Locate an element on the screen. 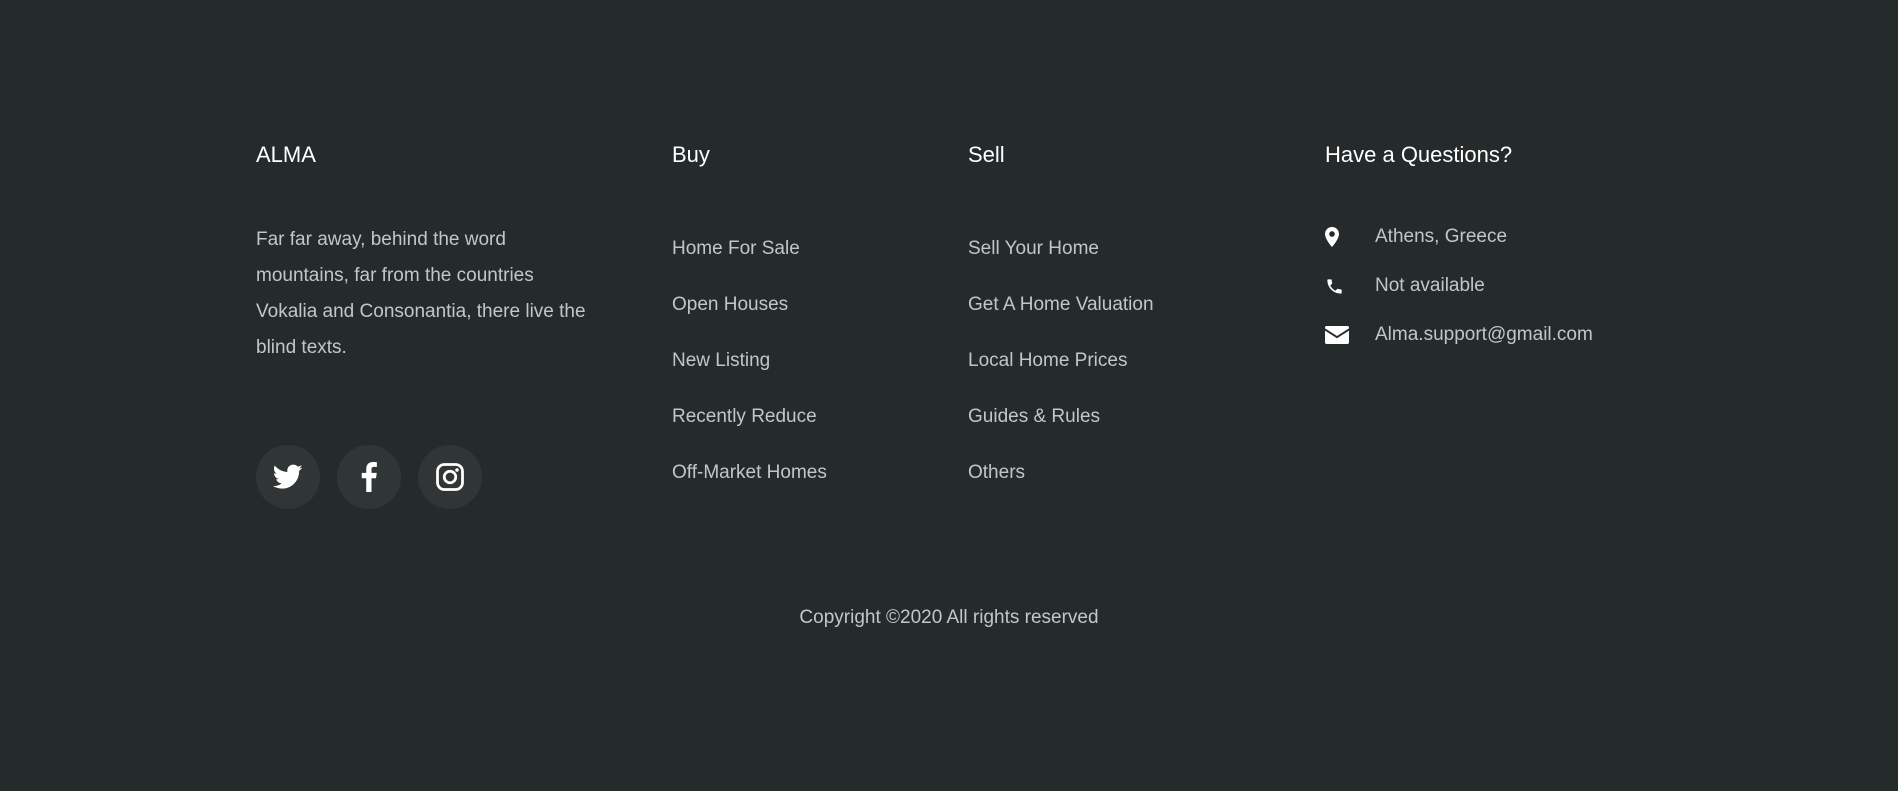 The height and width of the screenshot is (791, 1898). phone-icon is located at coordinates (1350, 286).